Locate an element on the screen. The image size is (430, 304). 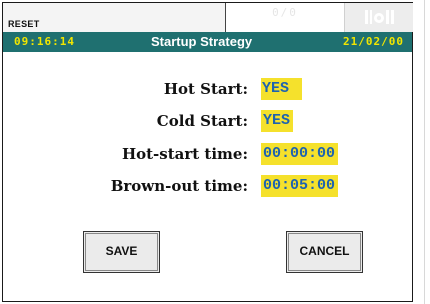
save-button-label: SAVE is located at coordinates (121, 251).